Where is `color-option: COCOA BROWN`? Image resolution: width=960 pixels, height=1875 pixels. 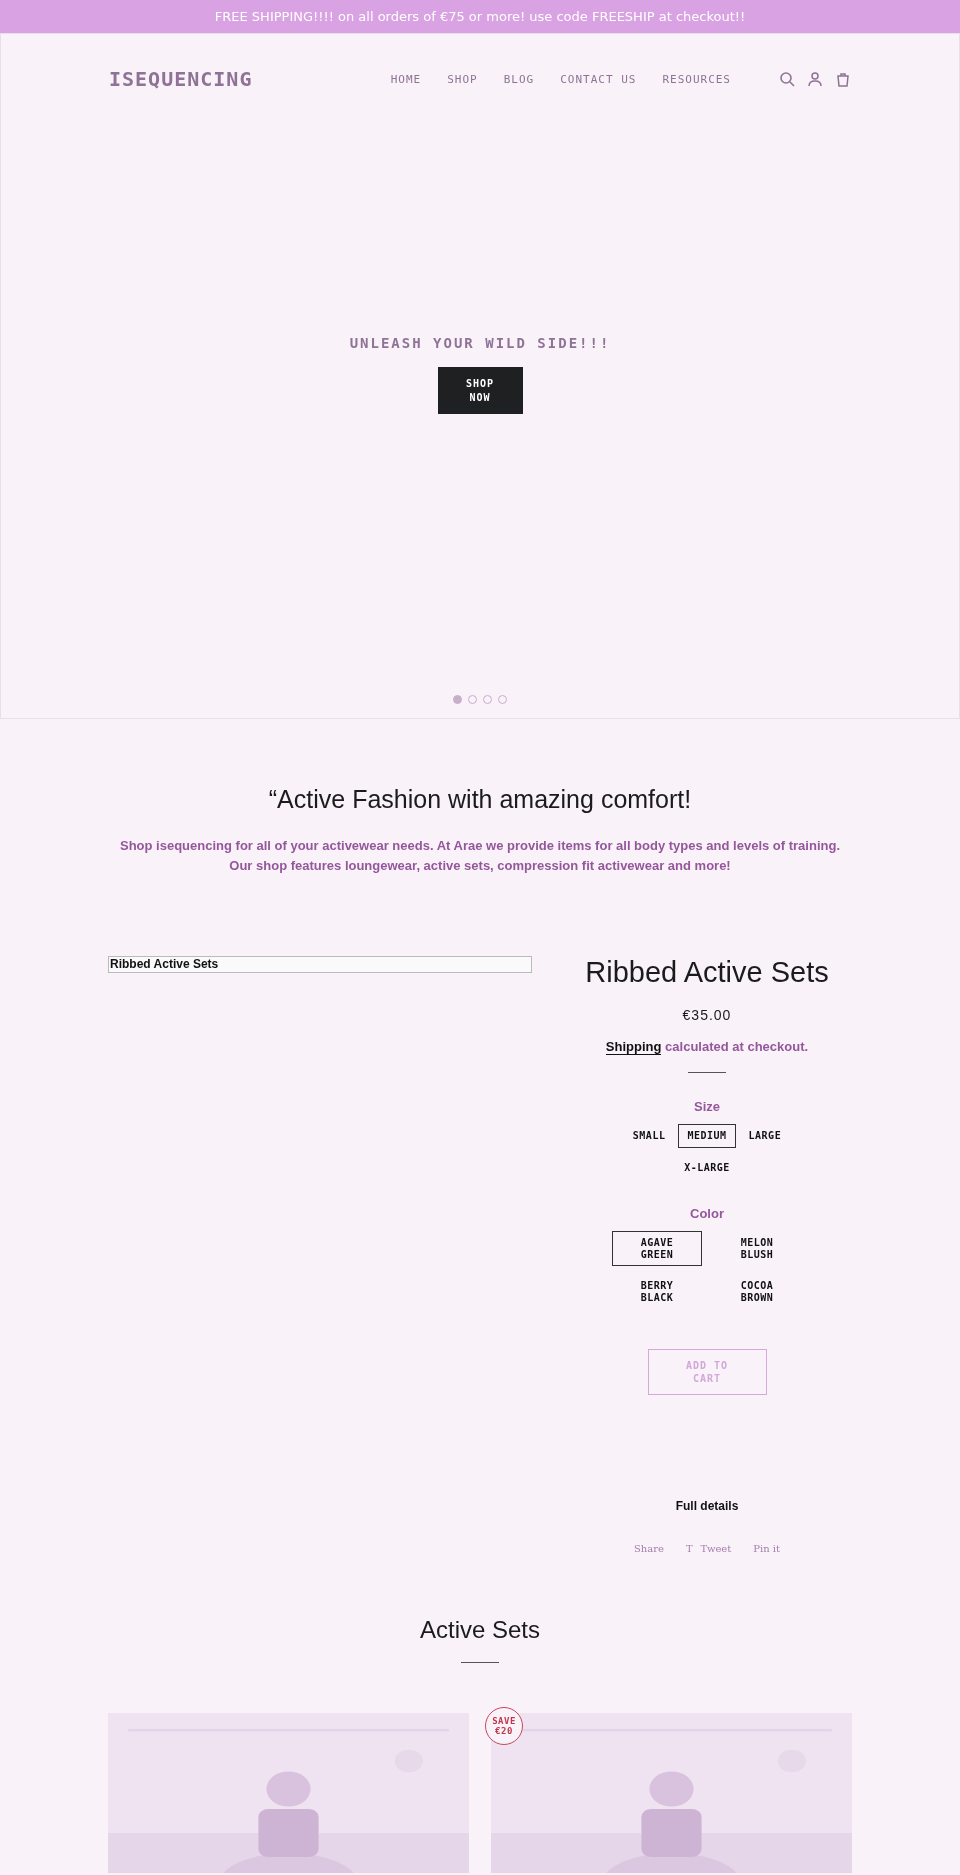
color-option: COCOA BROWN is located at coordinates (757, 1291).